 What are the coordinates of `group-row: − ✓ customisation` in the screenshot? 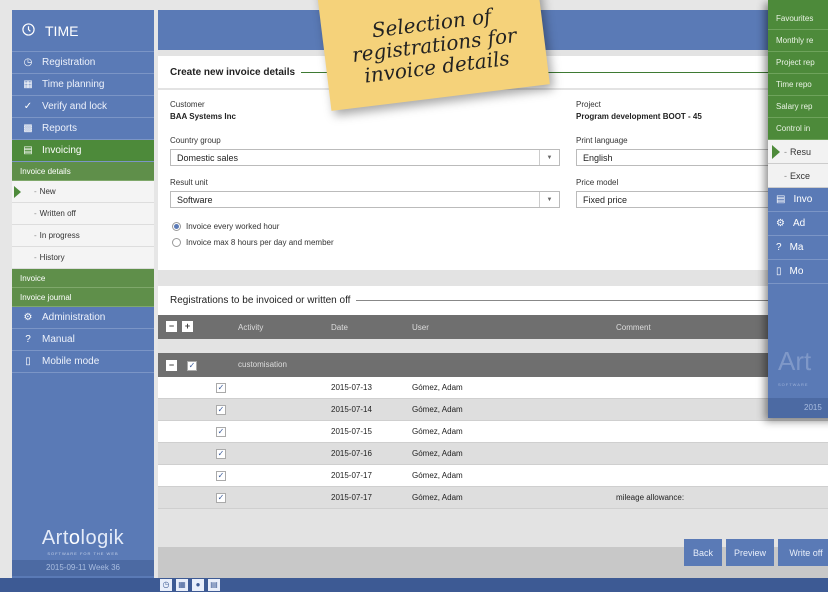 It's located at (493, 365).